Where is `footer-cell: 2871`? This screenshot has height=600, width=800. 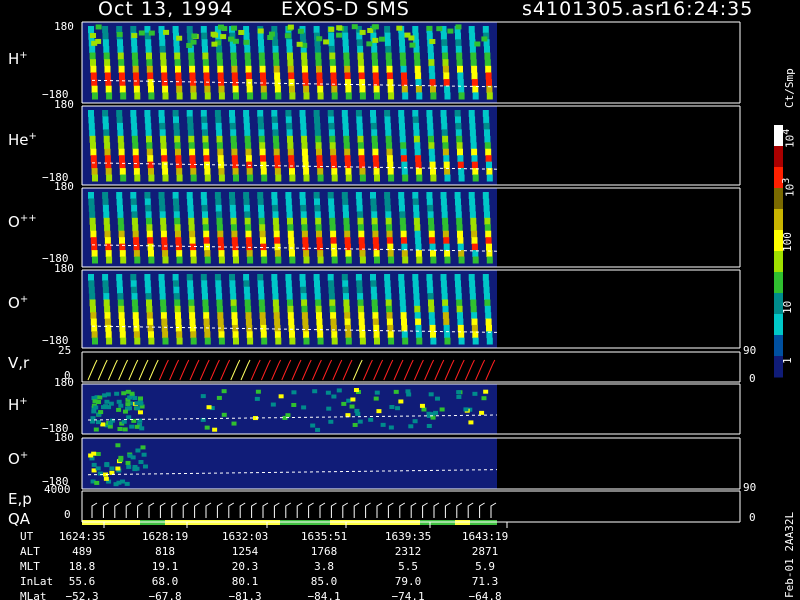 footer-cell: 2871 is located at coordinates (485, 551).